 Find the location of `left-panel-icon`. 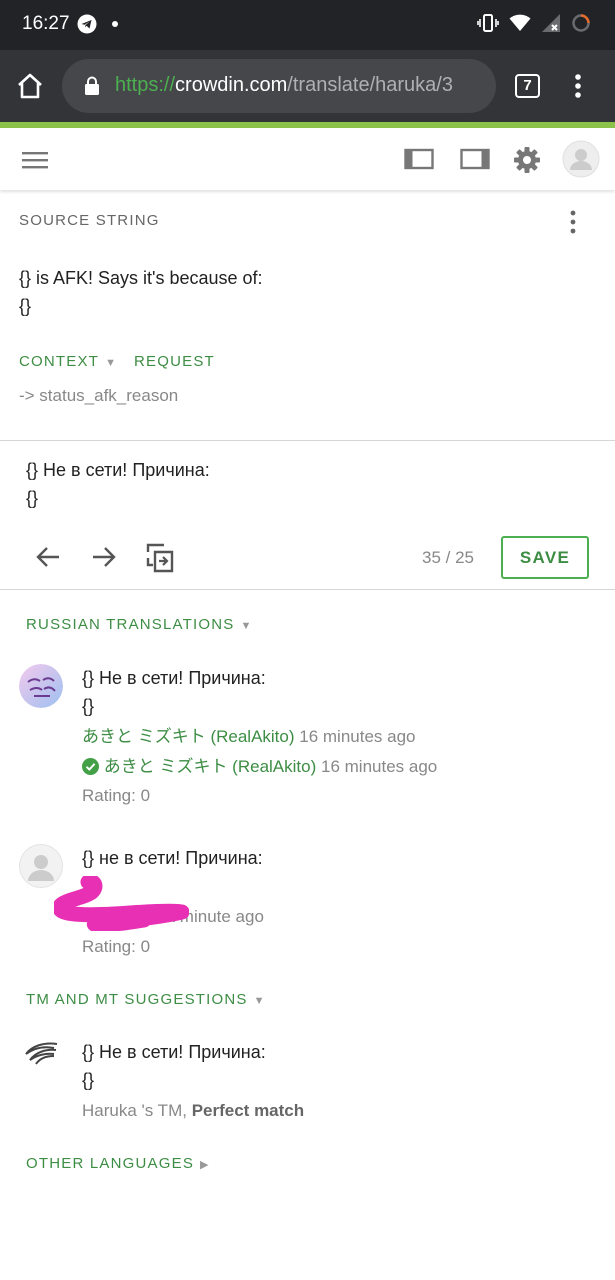

left-panel-icon is located at coordinates (419, 161).